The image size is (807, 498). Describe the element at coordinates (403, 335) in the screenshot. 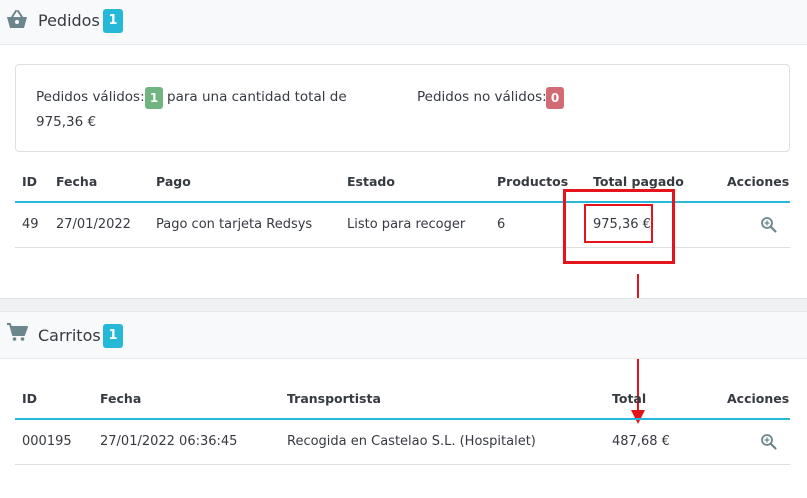

I see `carts-panel-header: Carritos 1` at that location.